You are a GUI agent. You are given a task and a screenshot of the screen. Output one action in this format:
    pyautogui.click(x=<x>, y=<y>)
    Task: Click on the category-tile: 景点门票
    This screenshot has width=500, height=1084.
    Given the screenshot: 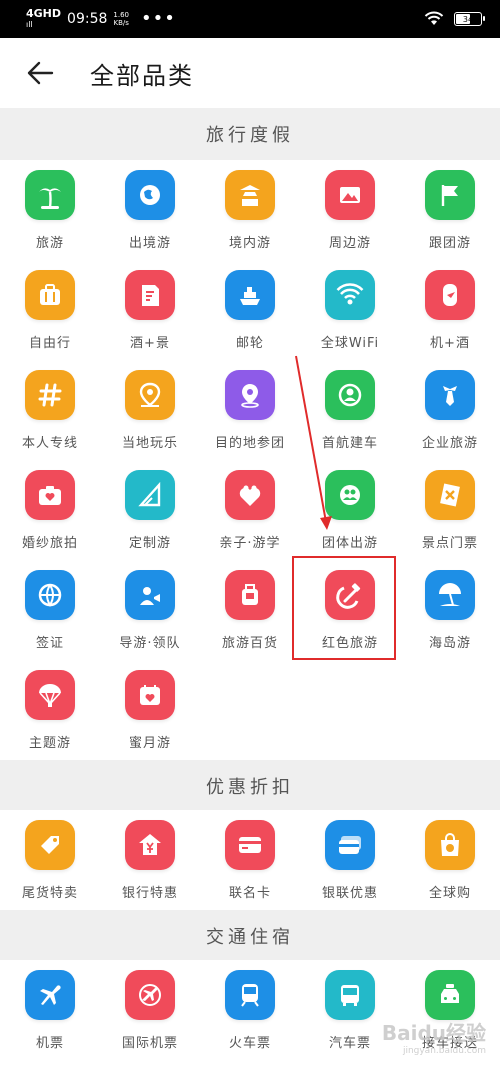 What is the action you would take?
    pyautogui.click(x=450, y=510)
    